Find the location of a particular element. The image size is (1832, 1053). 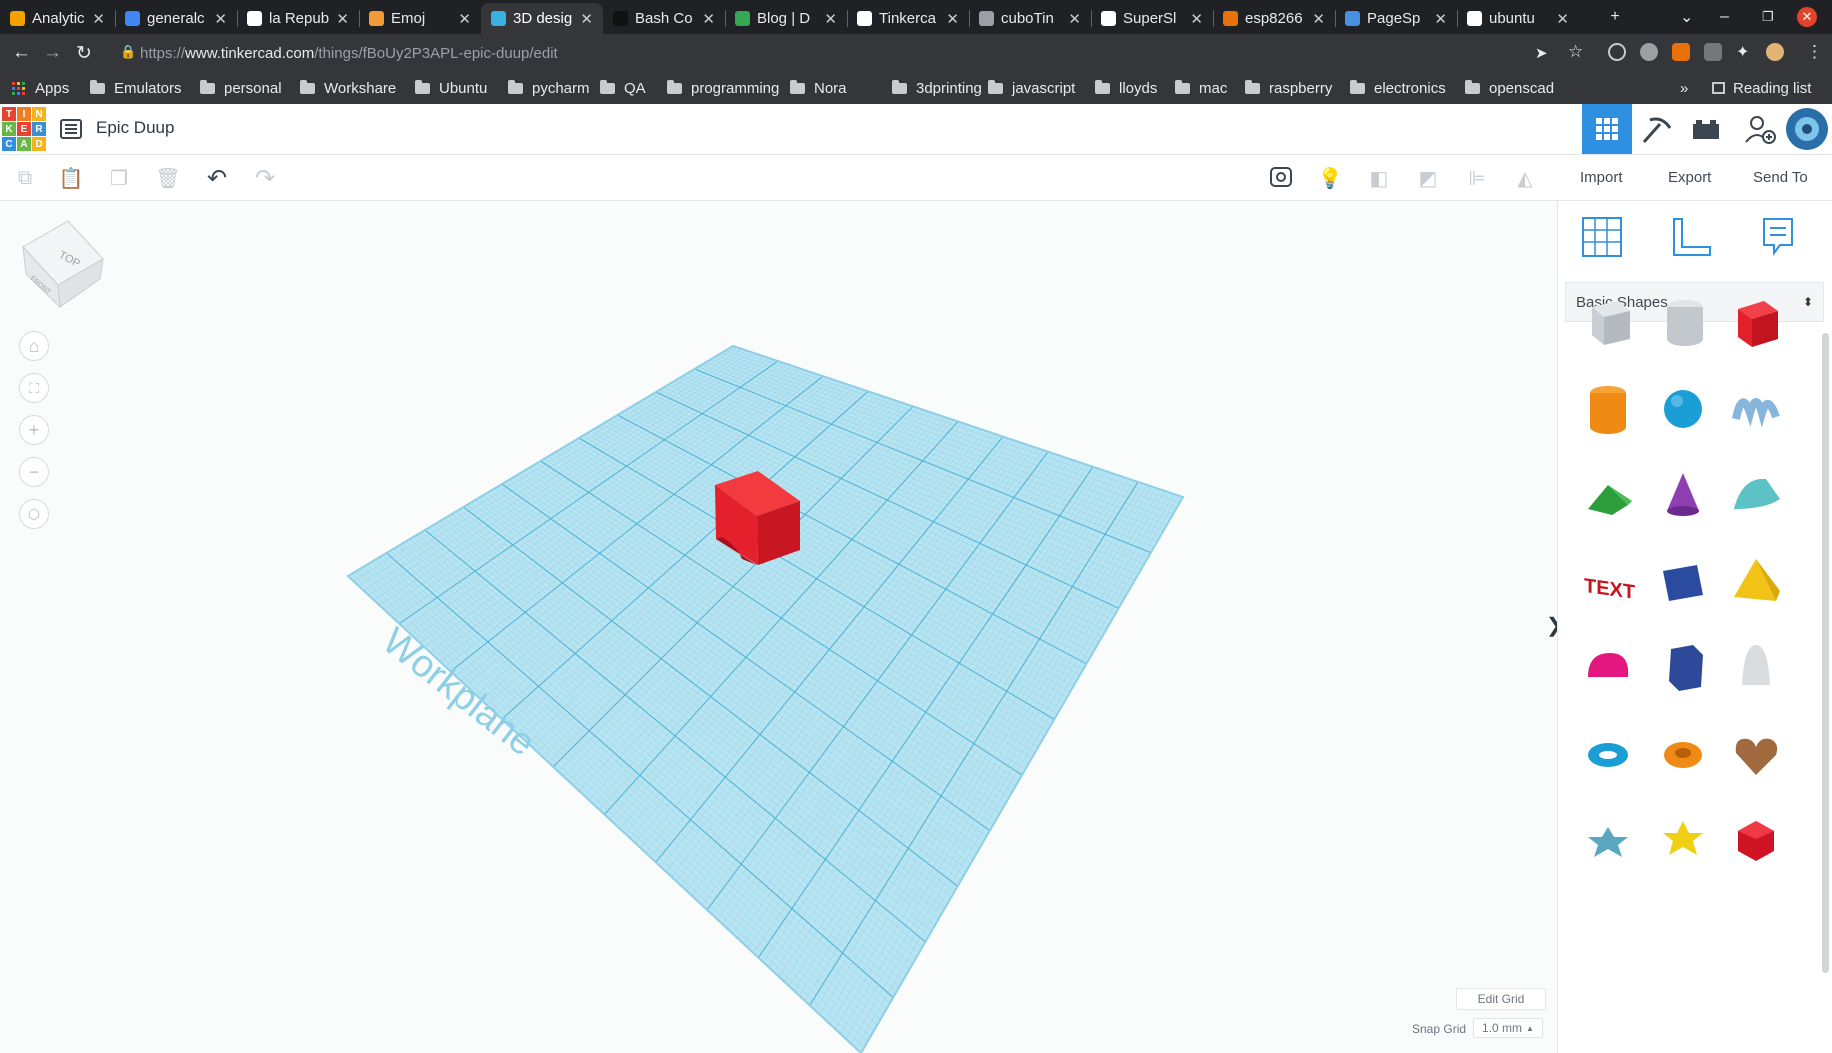

bookmark-folder: raspberry is located at coordinates (1288, 88).